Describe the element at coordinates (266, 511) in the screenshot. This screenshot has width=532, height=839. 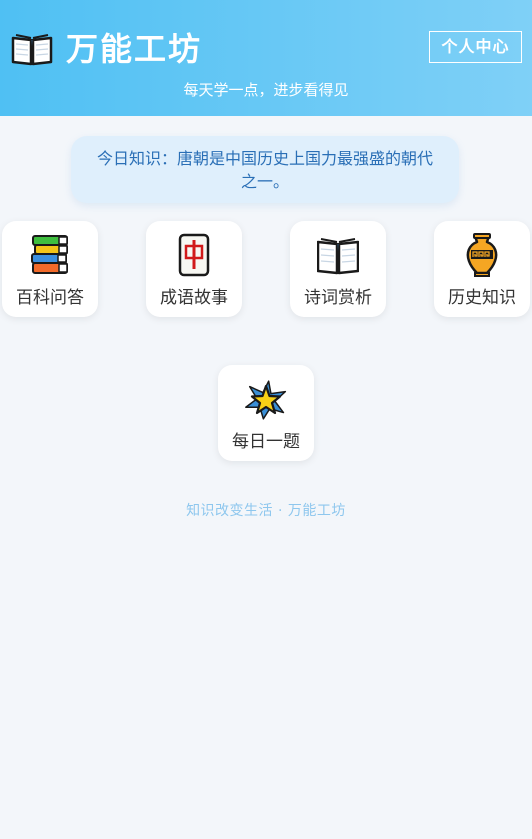
I see `footer-slogan: 知识改变生活 · 万能工坊` at that location.